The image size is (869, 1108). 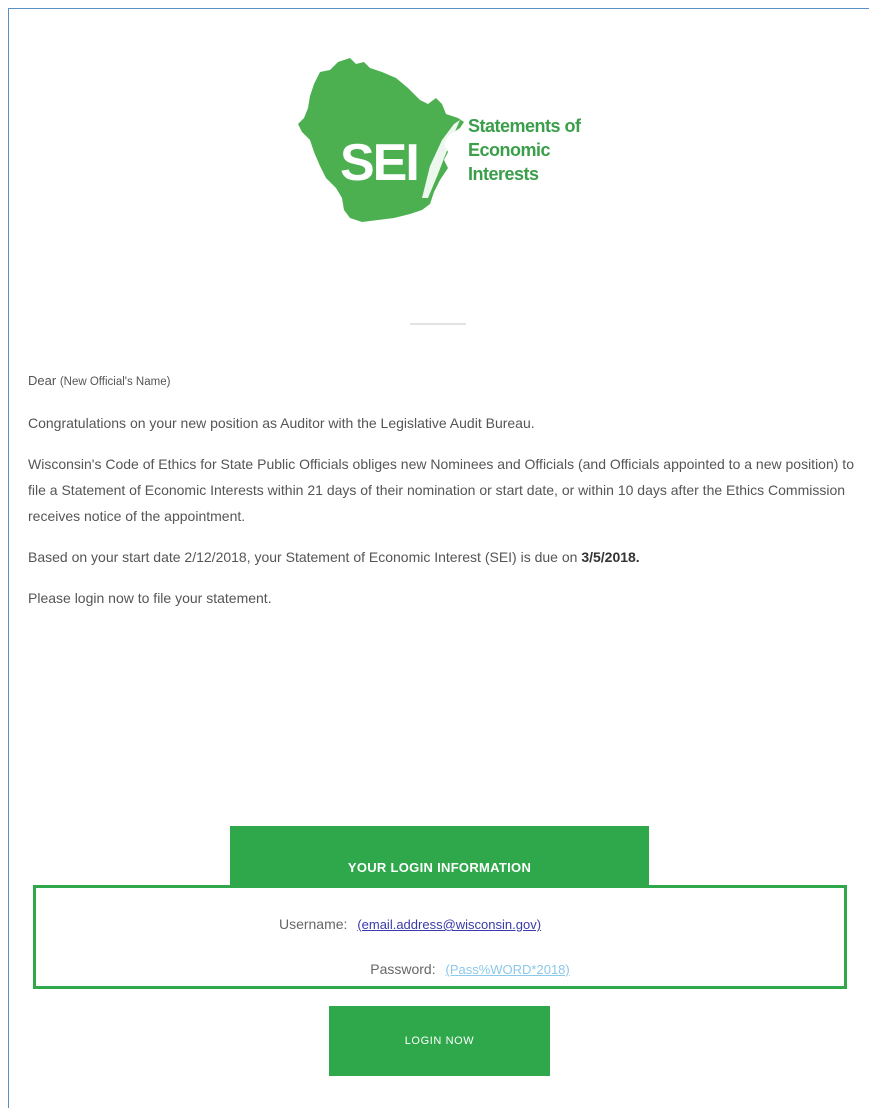 I want to click on login-prompt-paragraph: Please login now to file your statement., so click(x=150, y=598).